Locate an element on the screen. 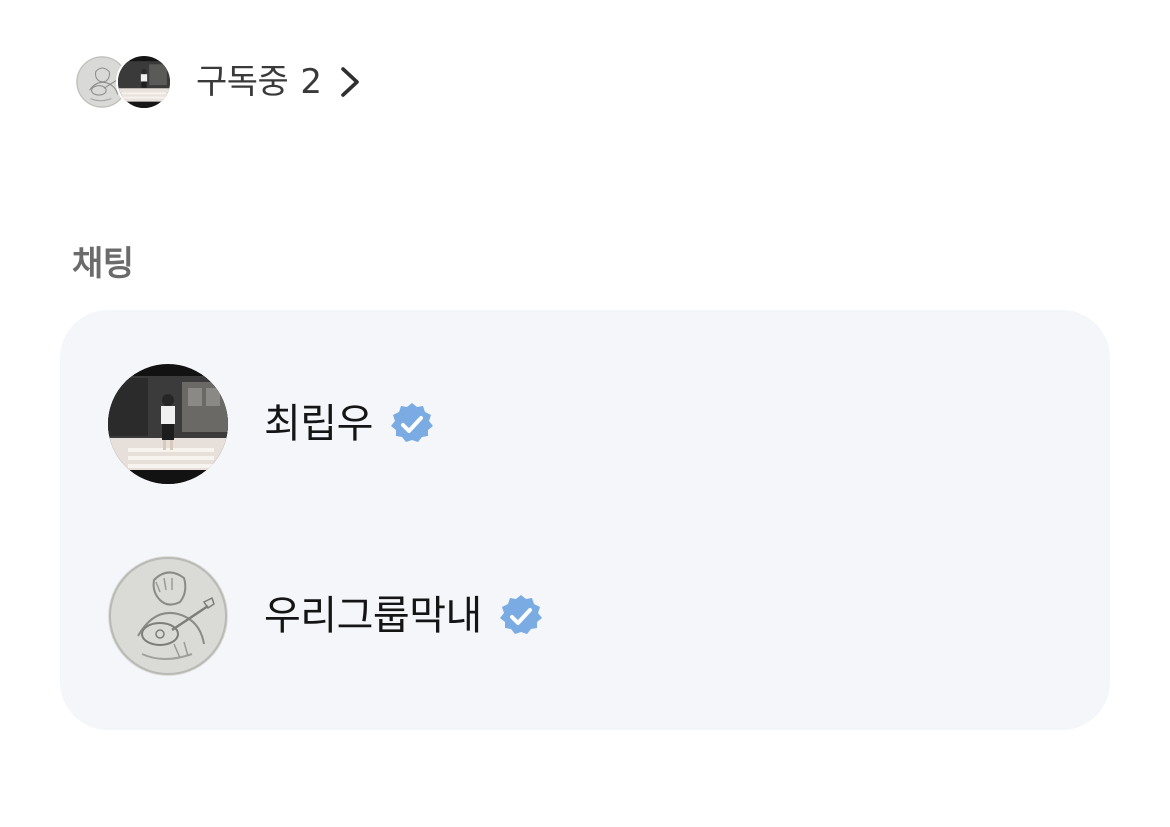 The height and width of the screenshot is (827, 1170). subscriptions-label: 구독중 is located at coordinates (242, 82).